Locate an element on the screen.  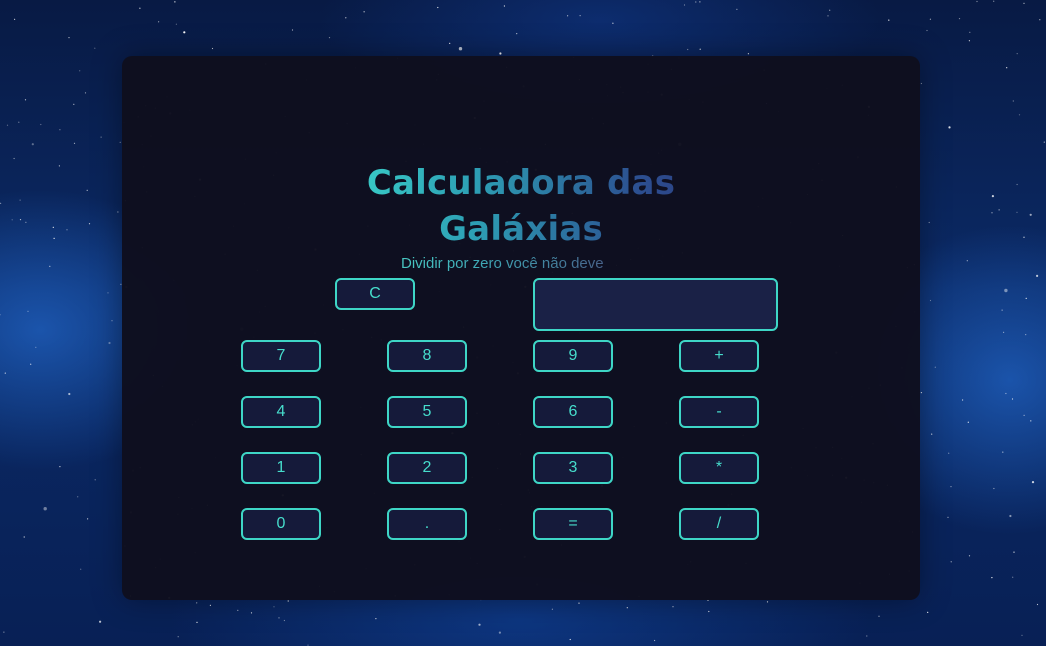
digit-7-button: 7 is located at coordinates (281, 356).